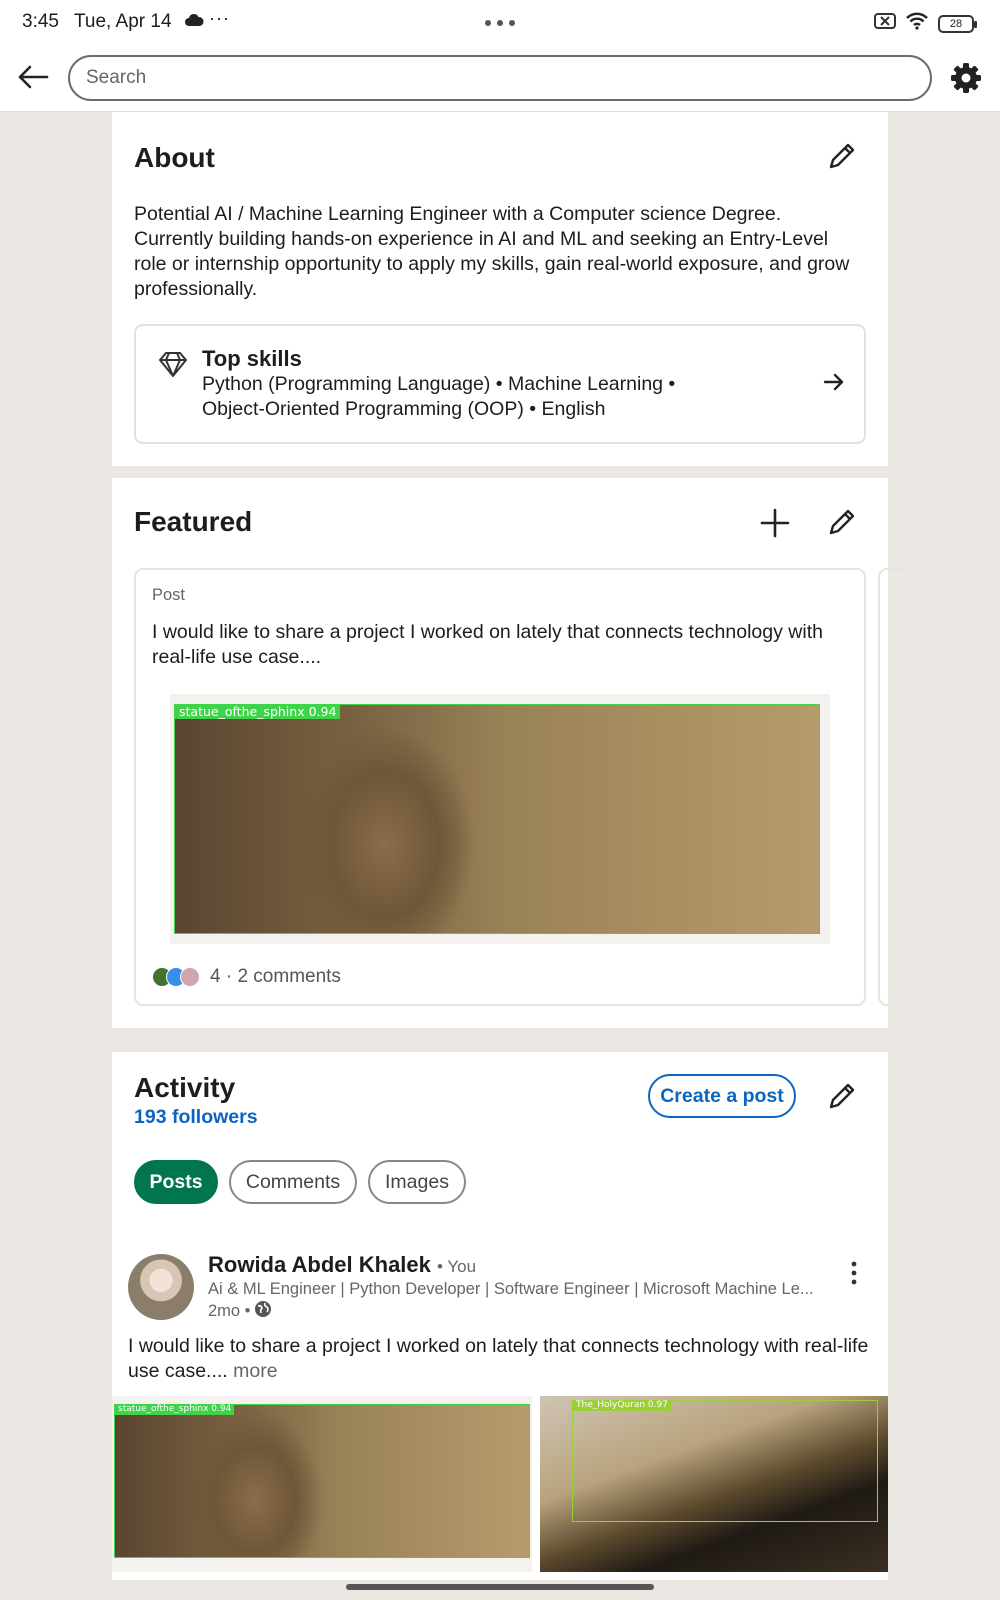 This screenshot has height=1600, width=1000. Describe the element at coordinates (885, 23) in the screenshot. I see `no-sim-icon` at that location.